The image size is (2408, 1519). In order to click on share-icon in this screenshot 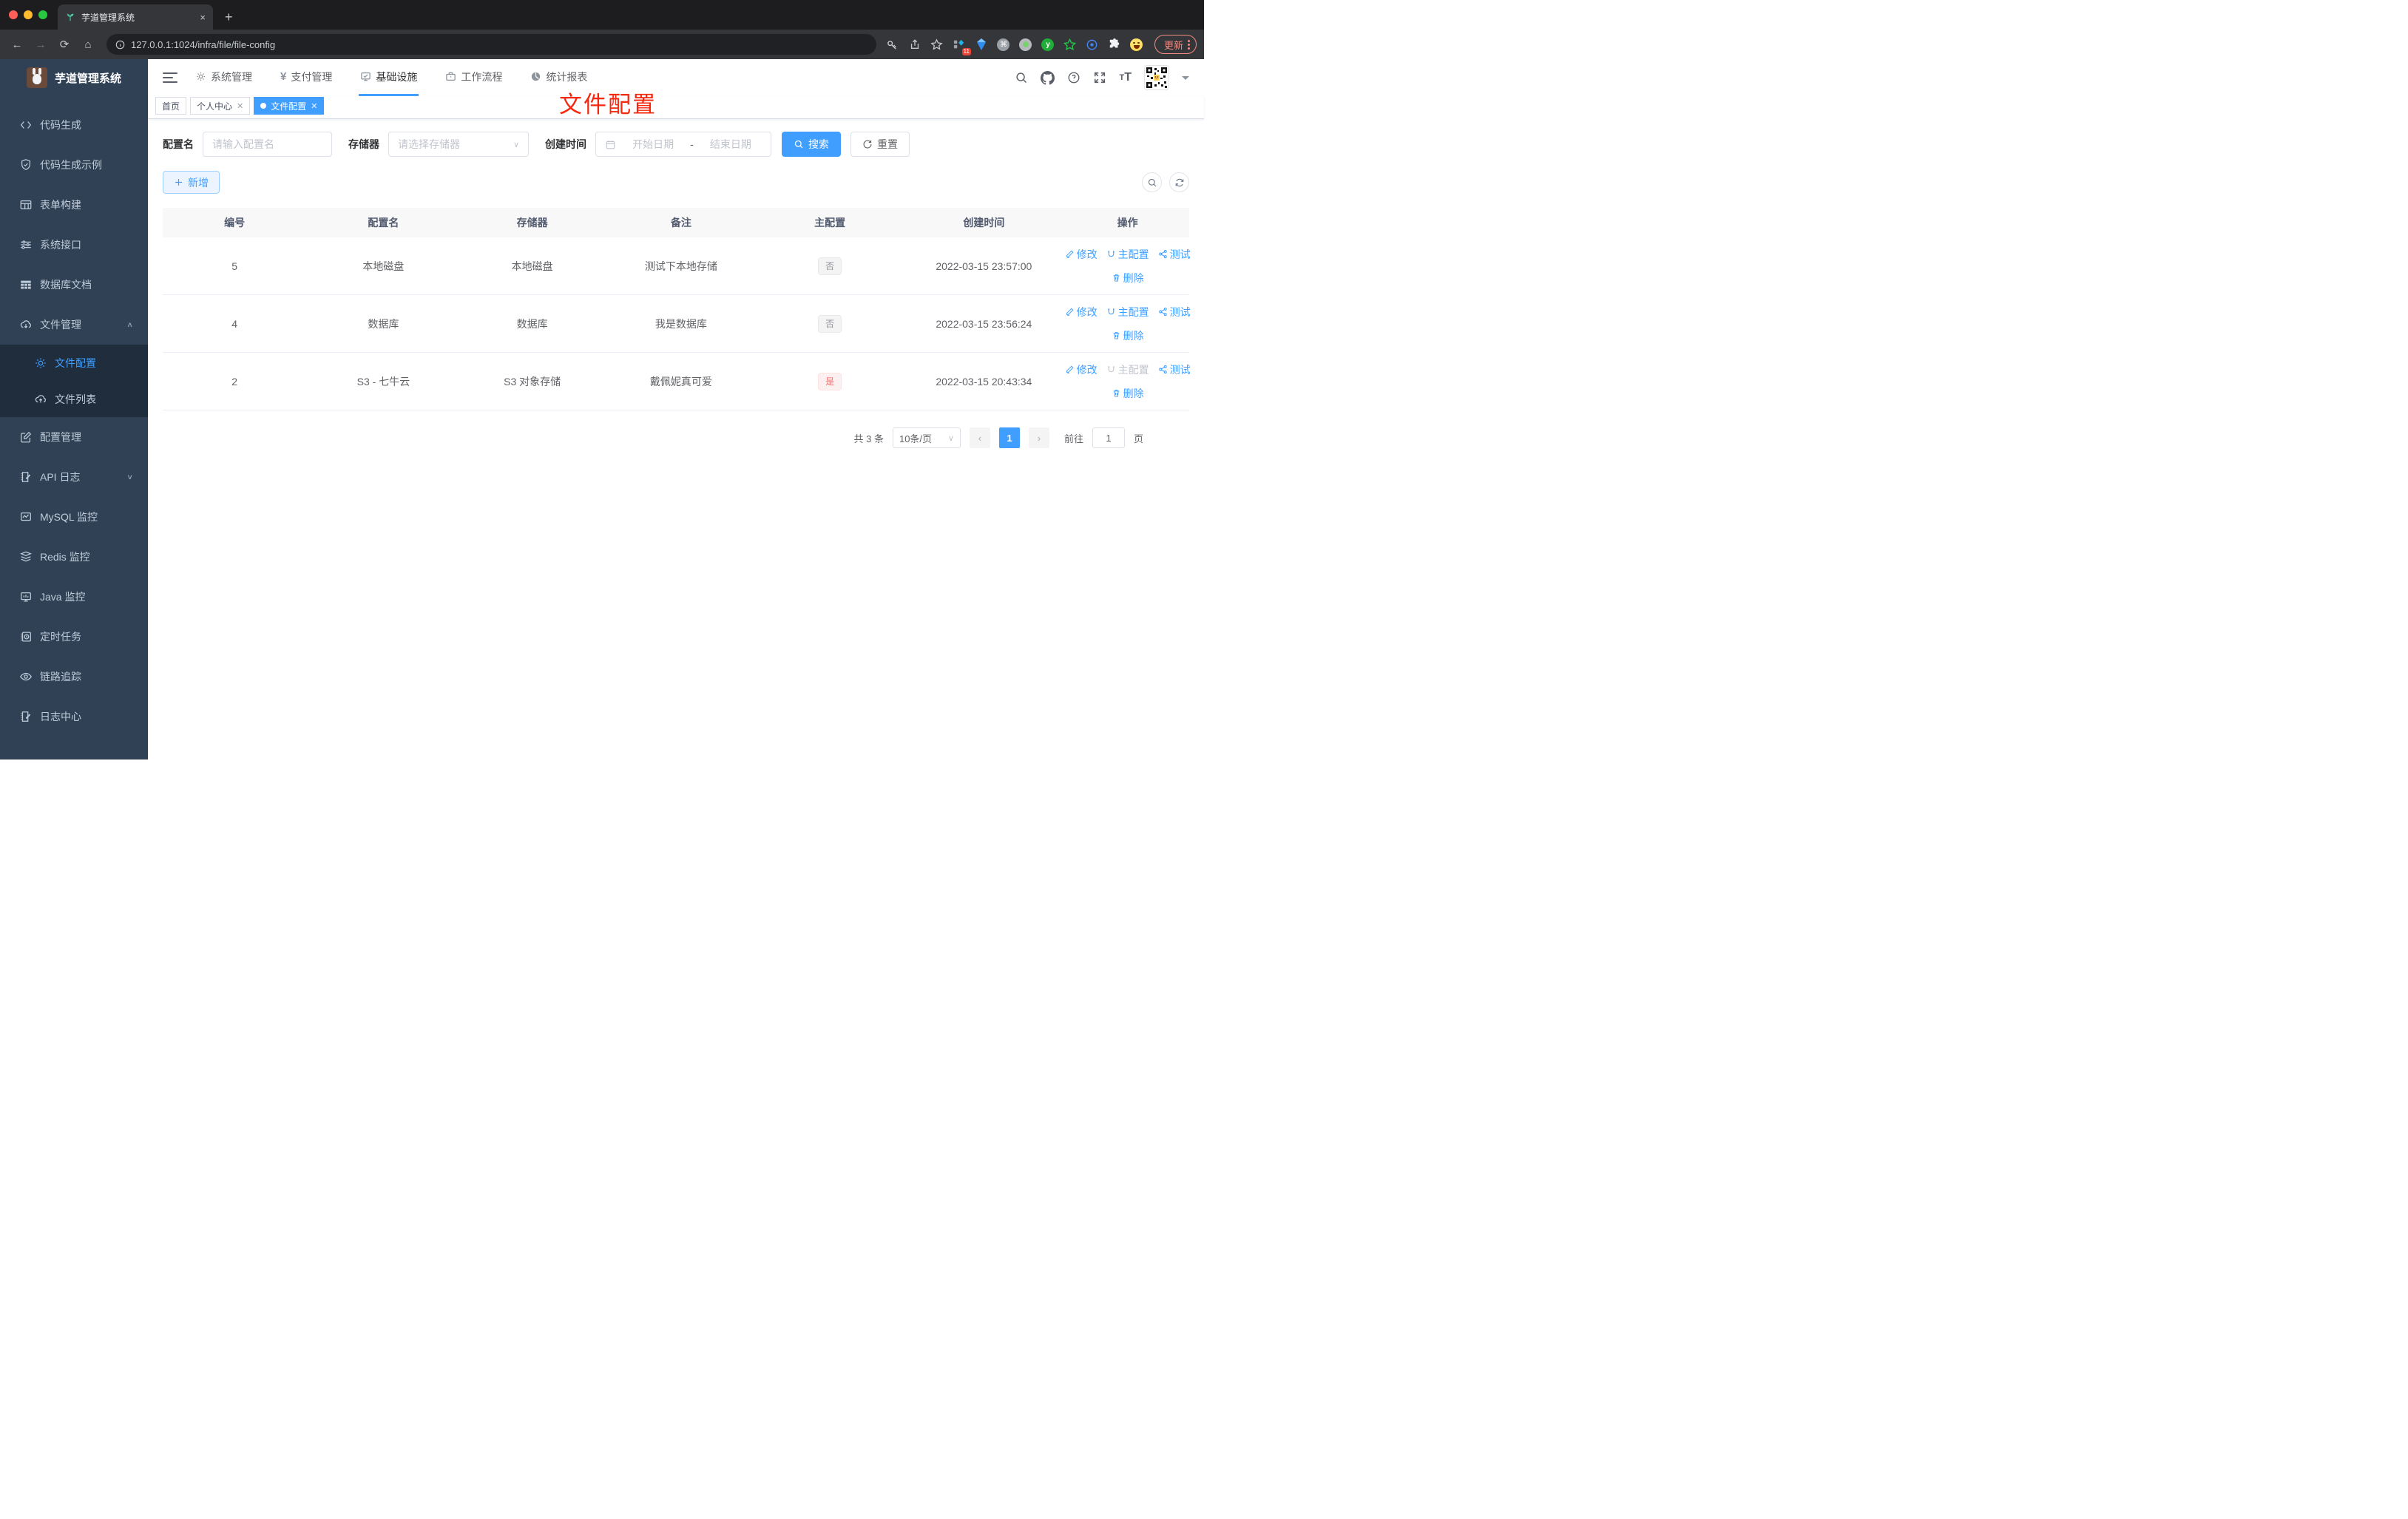, I will do `click(914, 44)`.